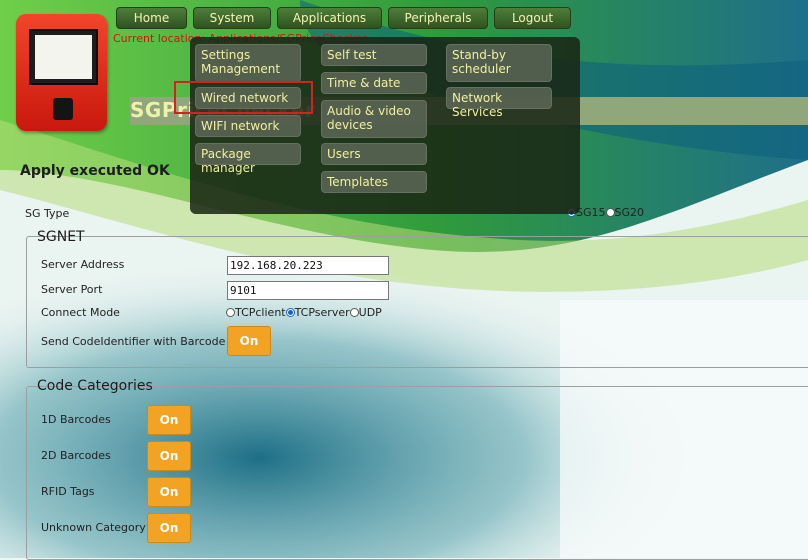  What do you see at coordinates (243, 97) in the screenshot?
I see `highlight-wired-network` at bounding box center [243, 97].